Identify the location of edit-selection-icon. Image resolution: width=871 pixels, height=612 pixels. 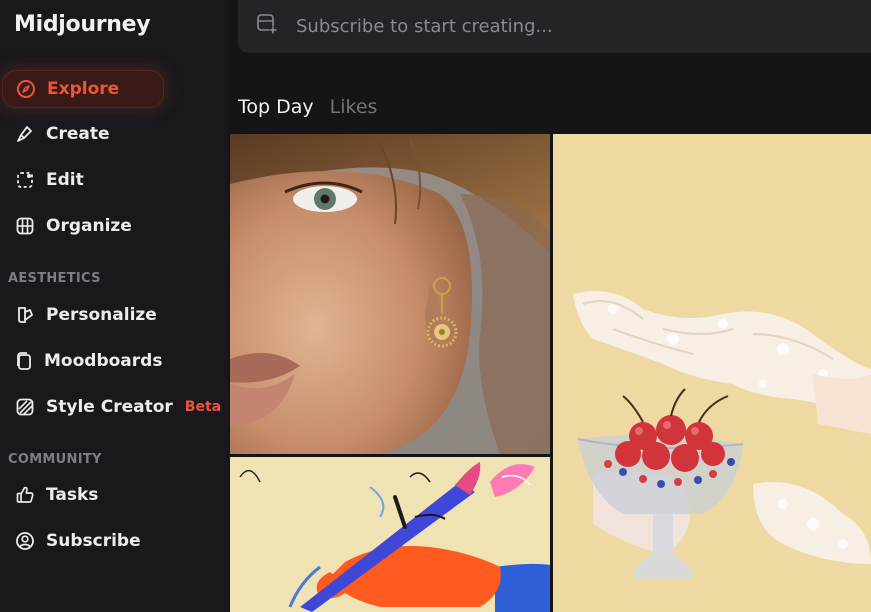
(25, 180).